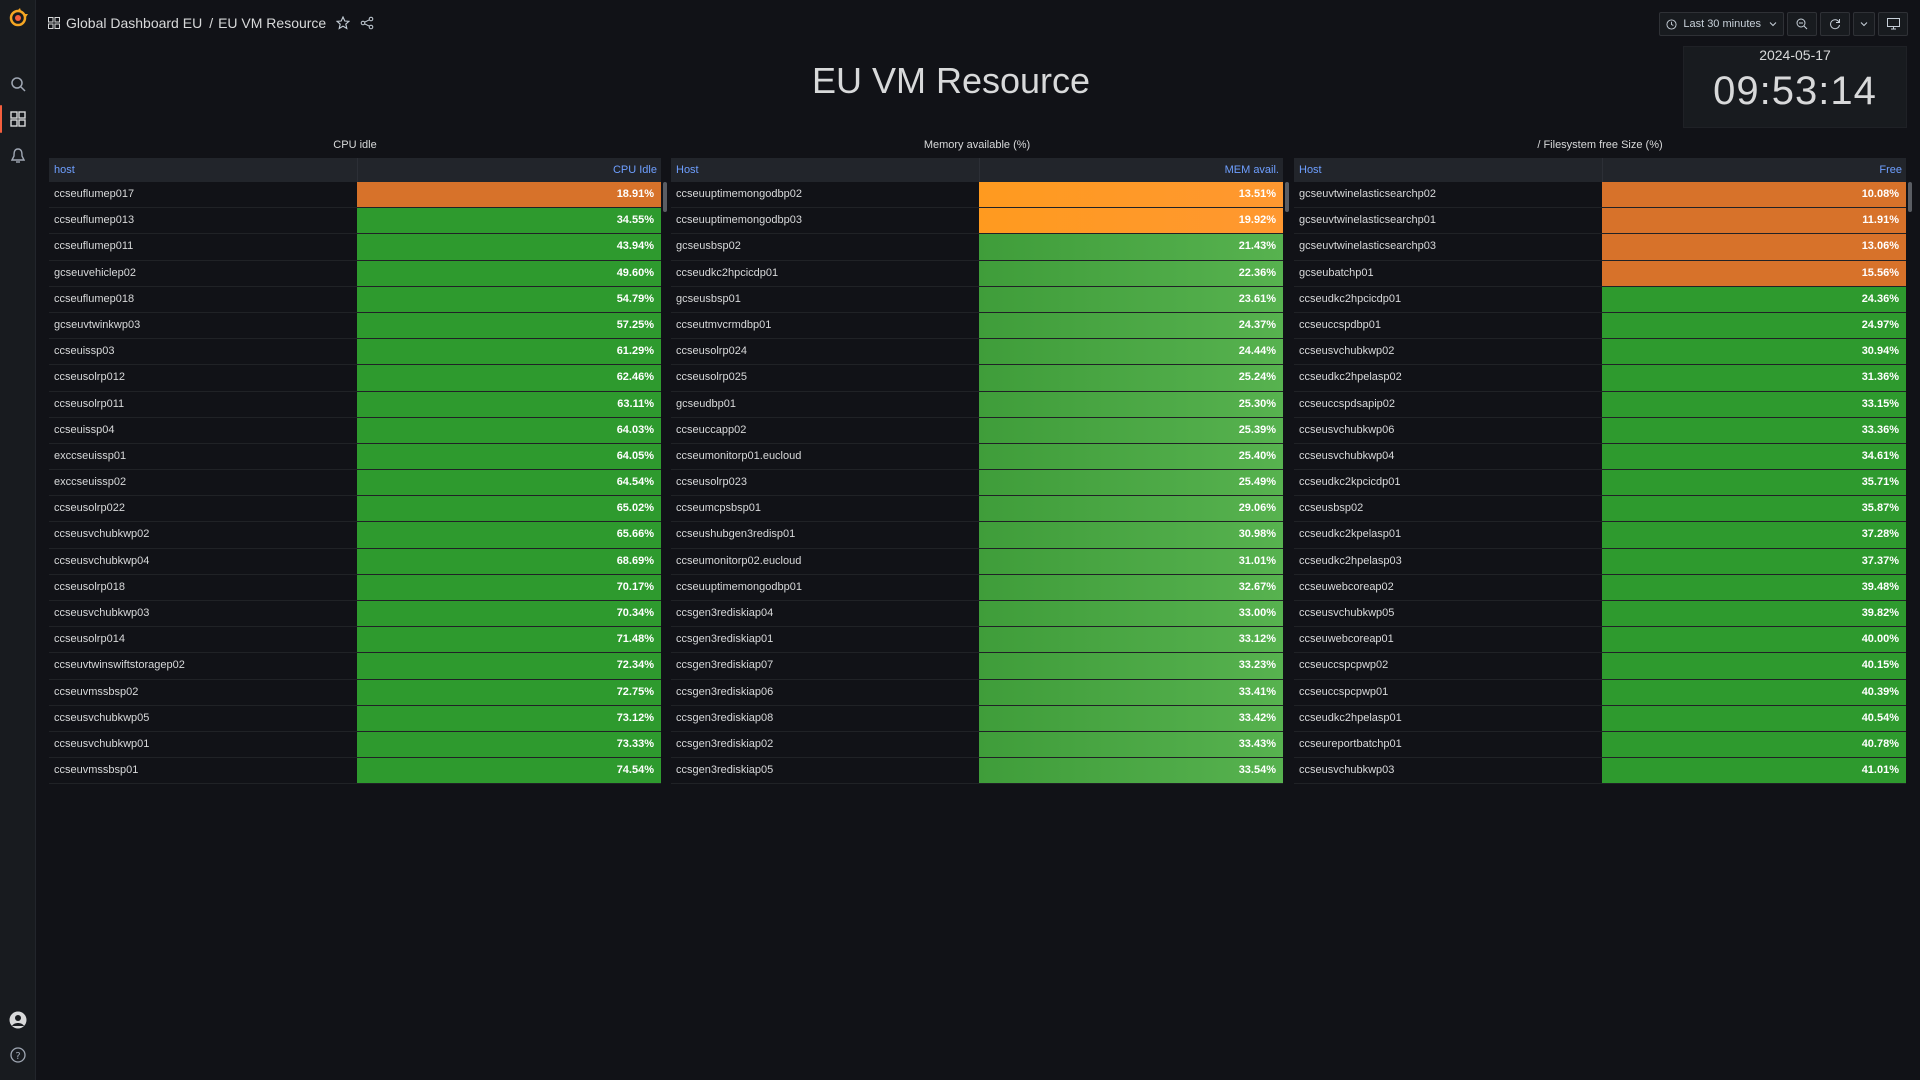  I want to click on host-cell: gcseusbsp02, so click(708, 246).